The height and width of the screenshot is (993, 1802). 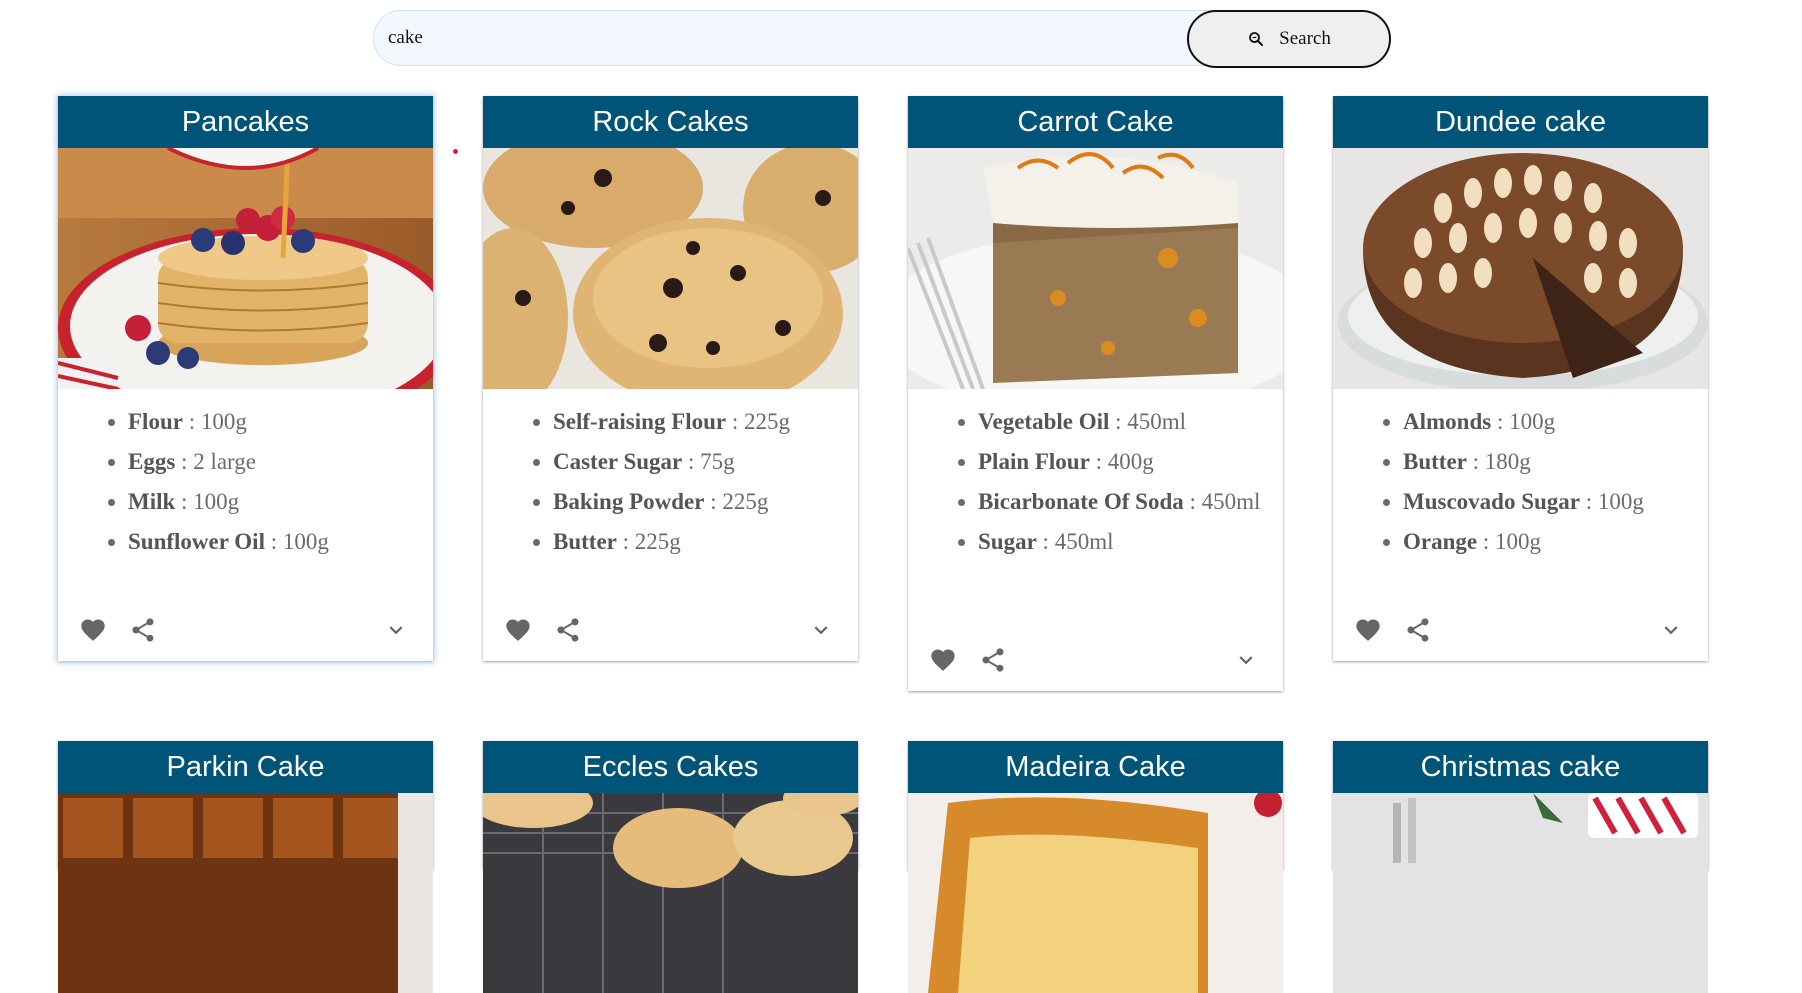 I want to click on recipe-card-christmas-cake: Christmas cake, so click(x=1520, y=867).